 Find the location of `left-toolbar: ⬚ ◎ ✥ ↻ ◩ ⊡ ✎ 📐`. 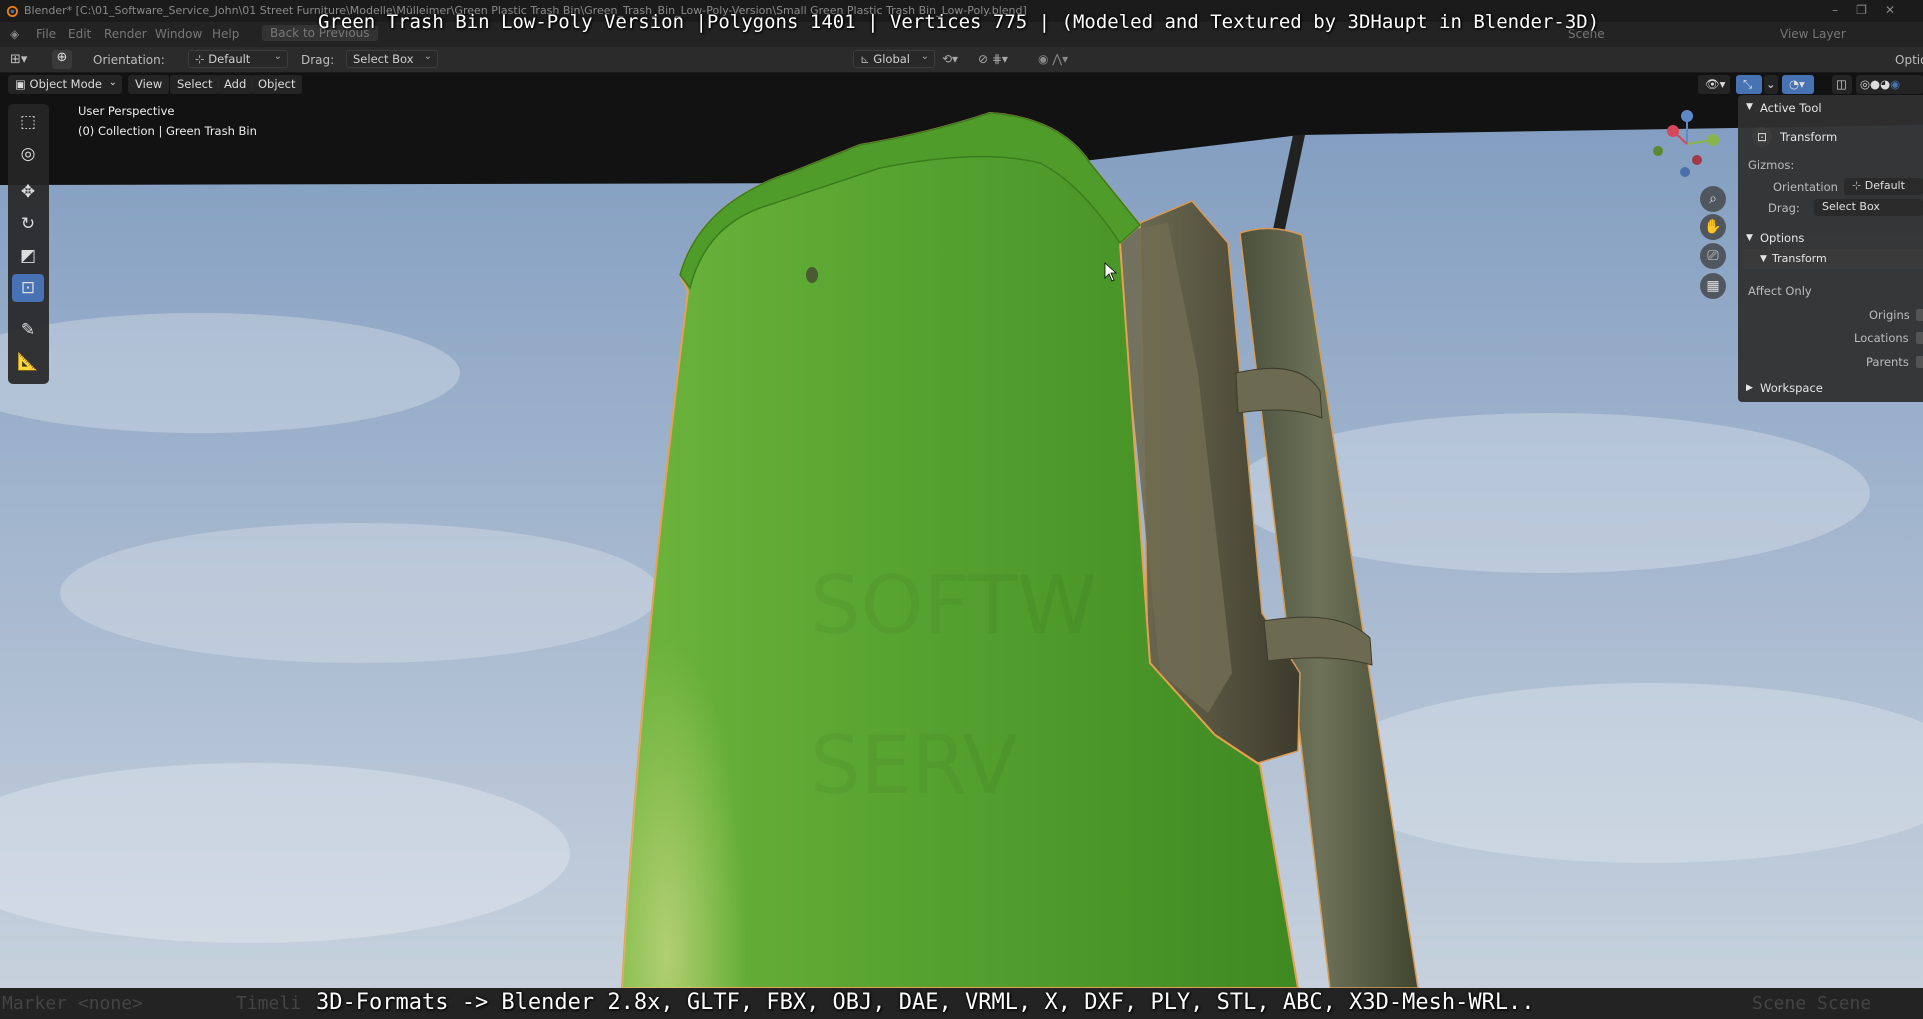

left-toolbar: ⬚ ◎ ✥ ↻ ◩ ⊡ ✎ 📐 is located at coordinates (28, 244).